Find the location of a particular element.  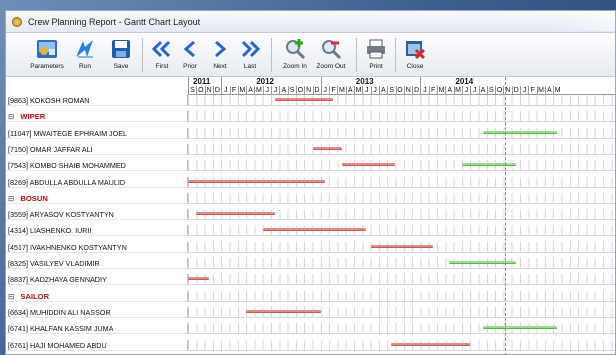

crew-row: [6761] HAJI MOHAMED ABDU is located at coordinates (310, 345).